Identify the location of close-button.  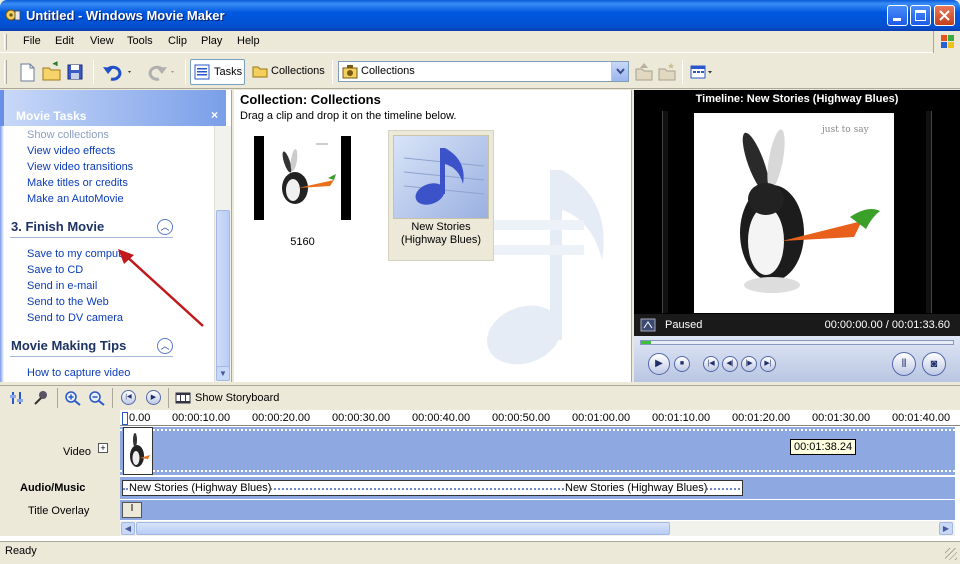
(944, 15).